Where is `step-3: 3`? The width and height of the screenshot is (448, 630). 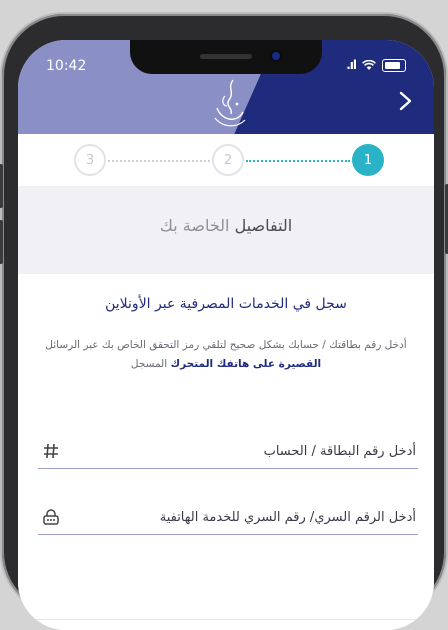 step-3: 3 is located at coordinates (90, 160).